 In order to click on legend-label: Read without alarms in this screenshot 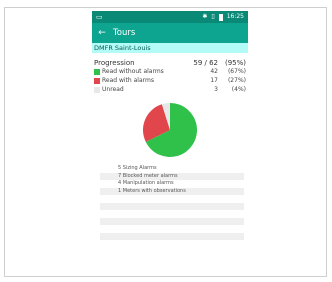, I will do `click(133, 71)`.